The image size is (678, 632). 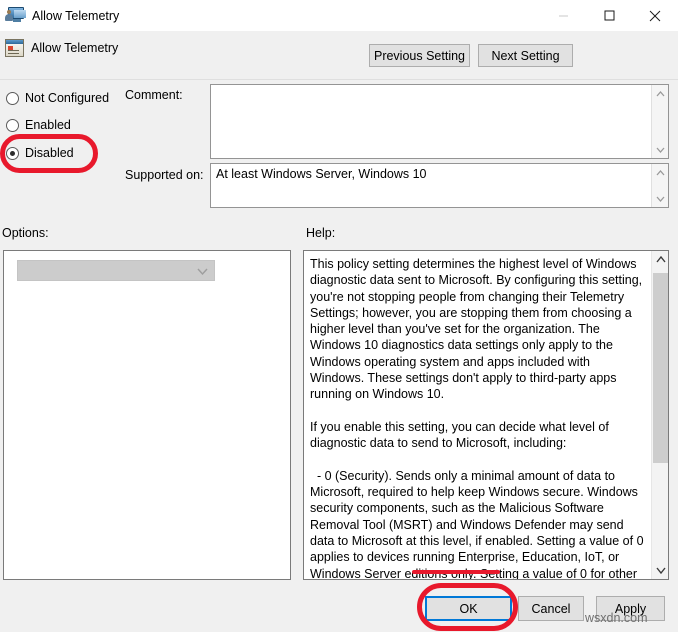 I want to click on comment-scrollbar, so click(x=659, y=121).